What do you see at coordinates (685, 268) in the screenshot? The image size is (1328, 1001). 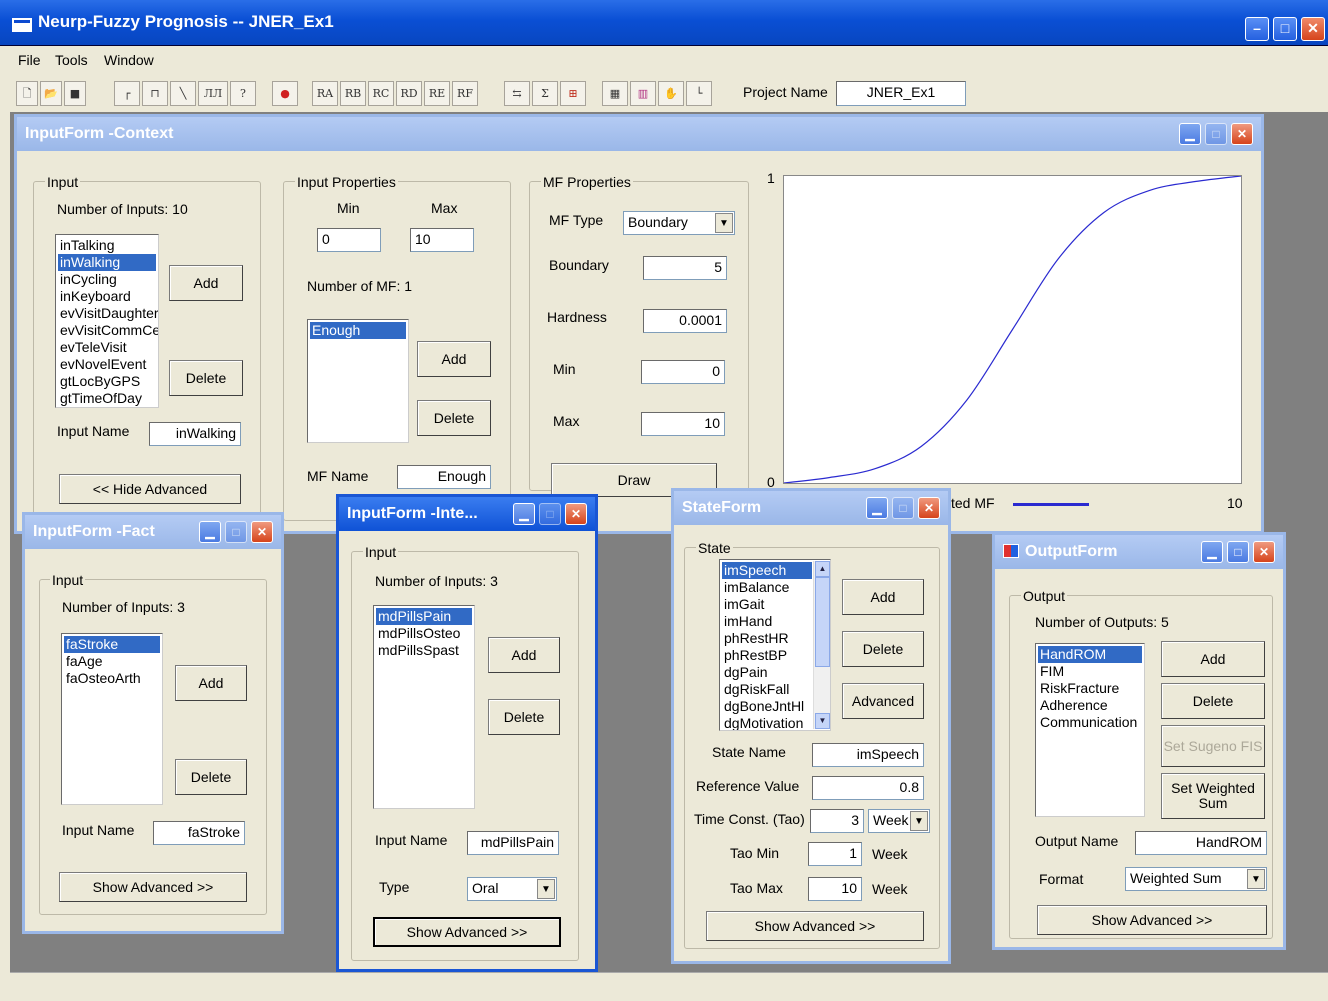 I see `boundary-field: 5` at bounding box center [685, 268].